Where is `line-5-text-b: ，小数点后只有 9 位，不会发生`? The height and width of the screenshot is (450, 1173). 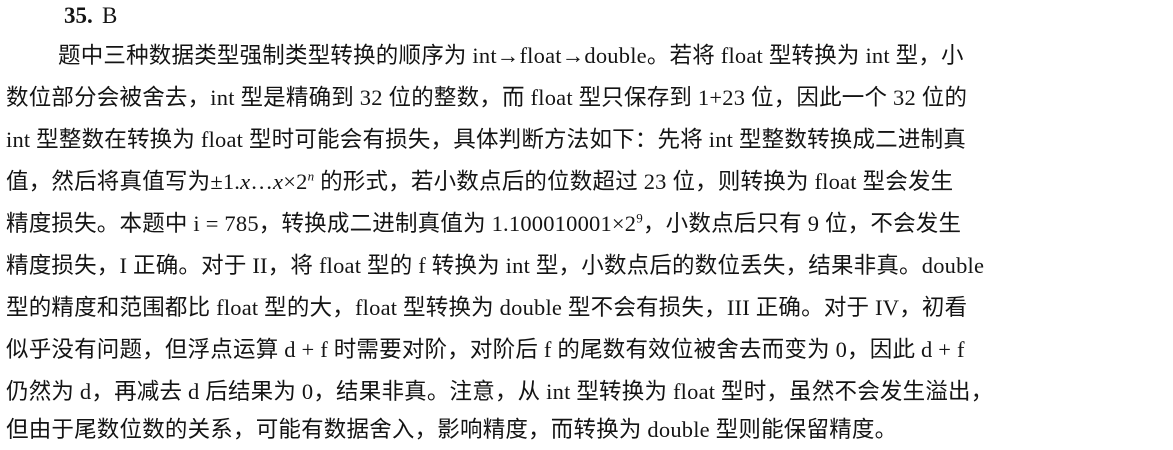 line-5-text-b: ，小数点后只有 9 位，不会发生 is located at coordinates (802, 223).